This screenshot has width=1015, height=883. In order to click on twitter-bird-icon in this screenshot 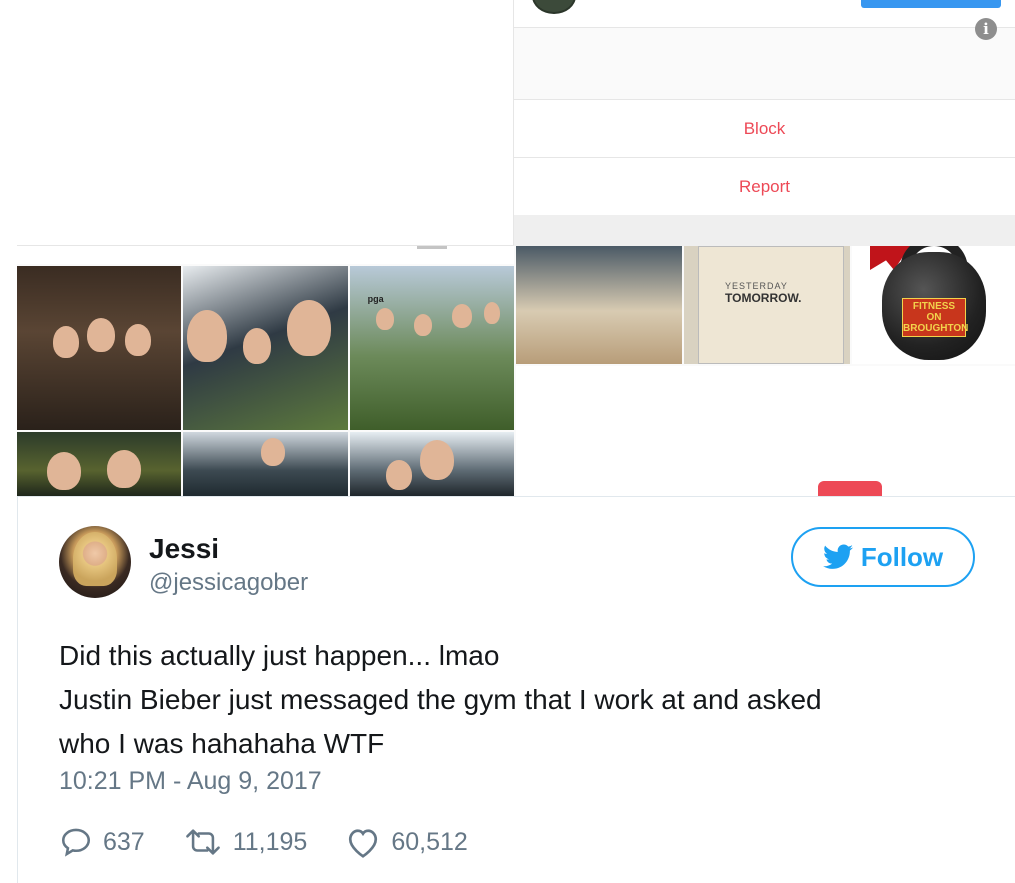, I will do `click(837, 556)`.